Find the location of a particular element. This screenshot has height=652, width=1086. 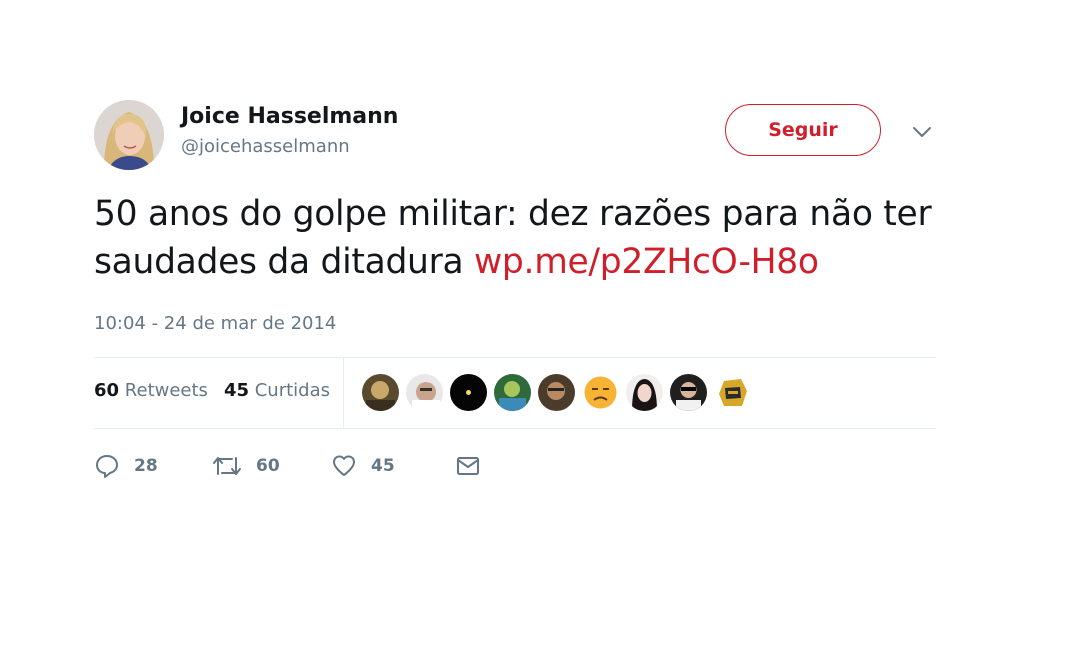

stats-divider is located at coordinates (343, 393).